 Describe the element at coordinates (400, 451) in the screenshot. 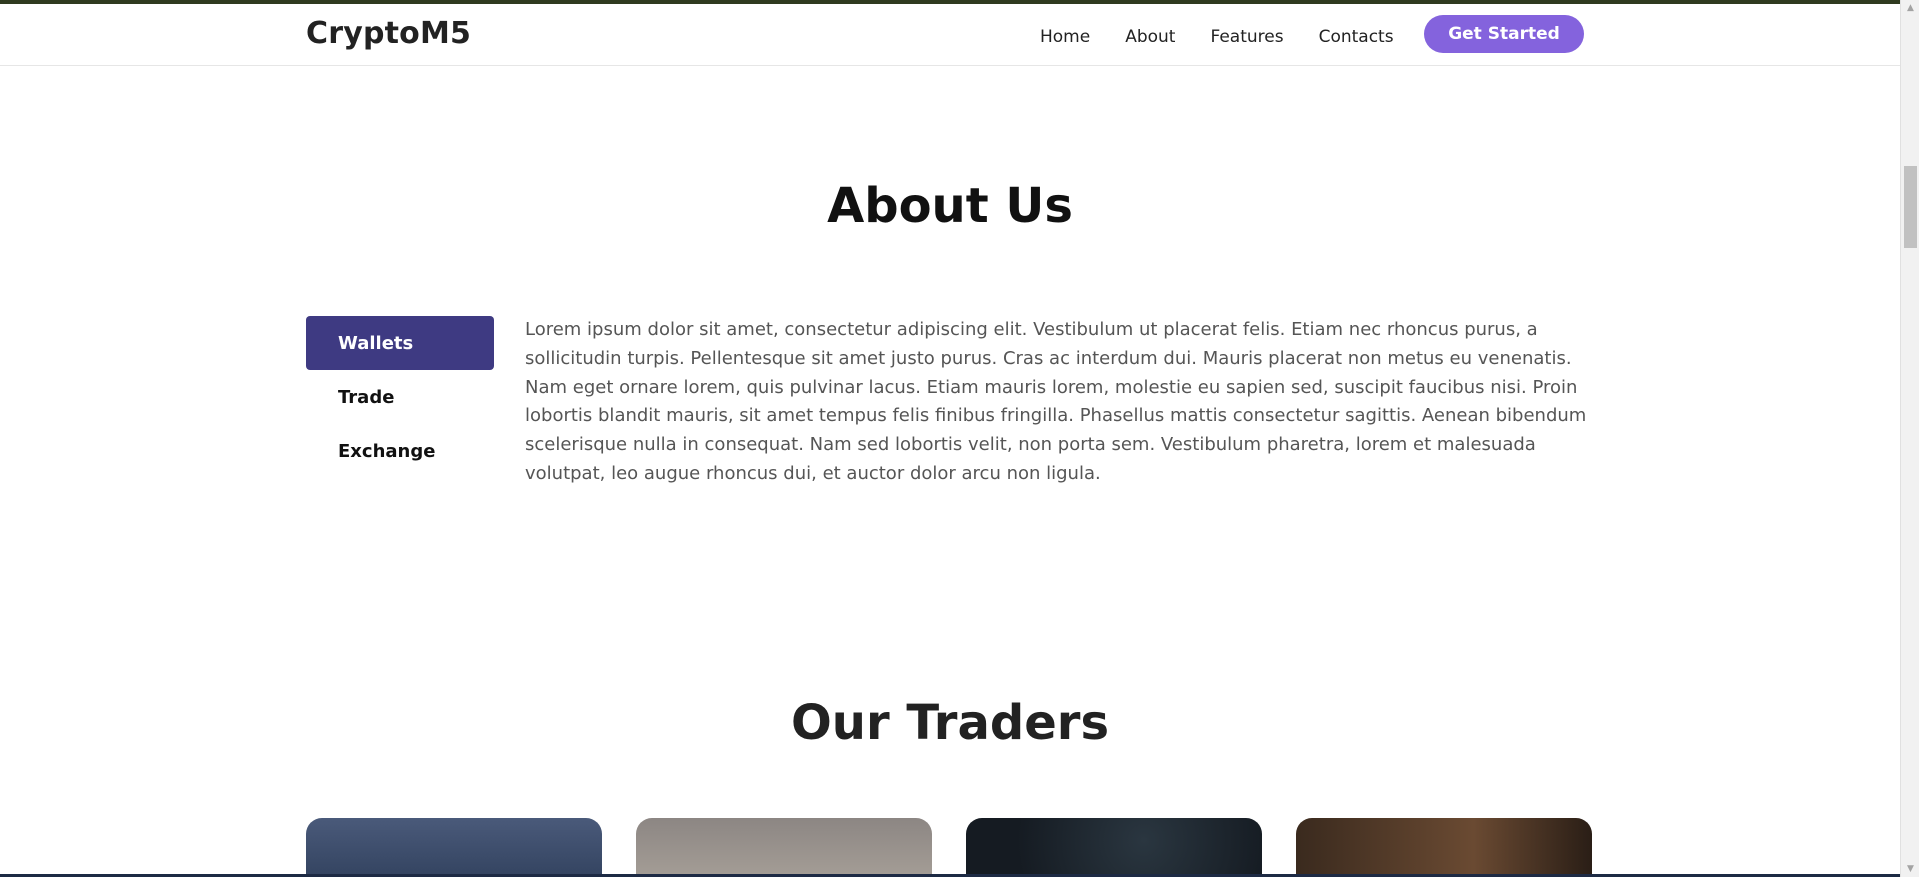

I see `tab-exchange: Exchange` at that location.